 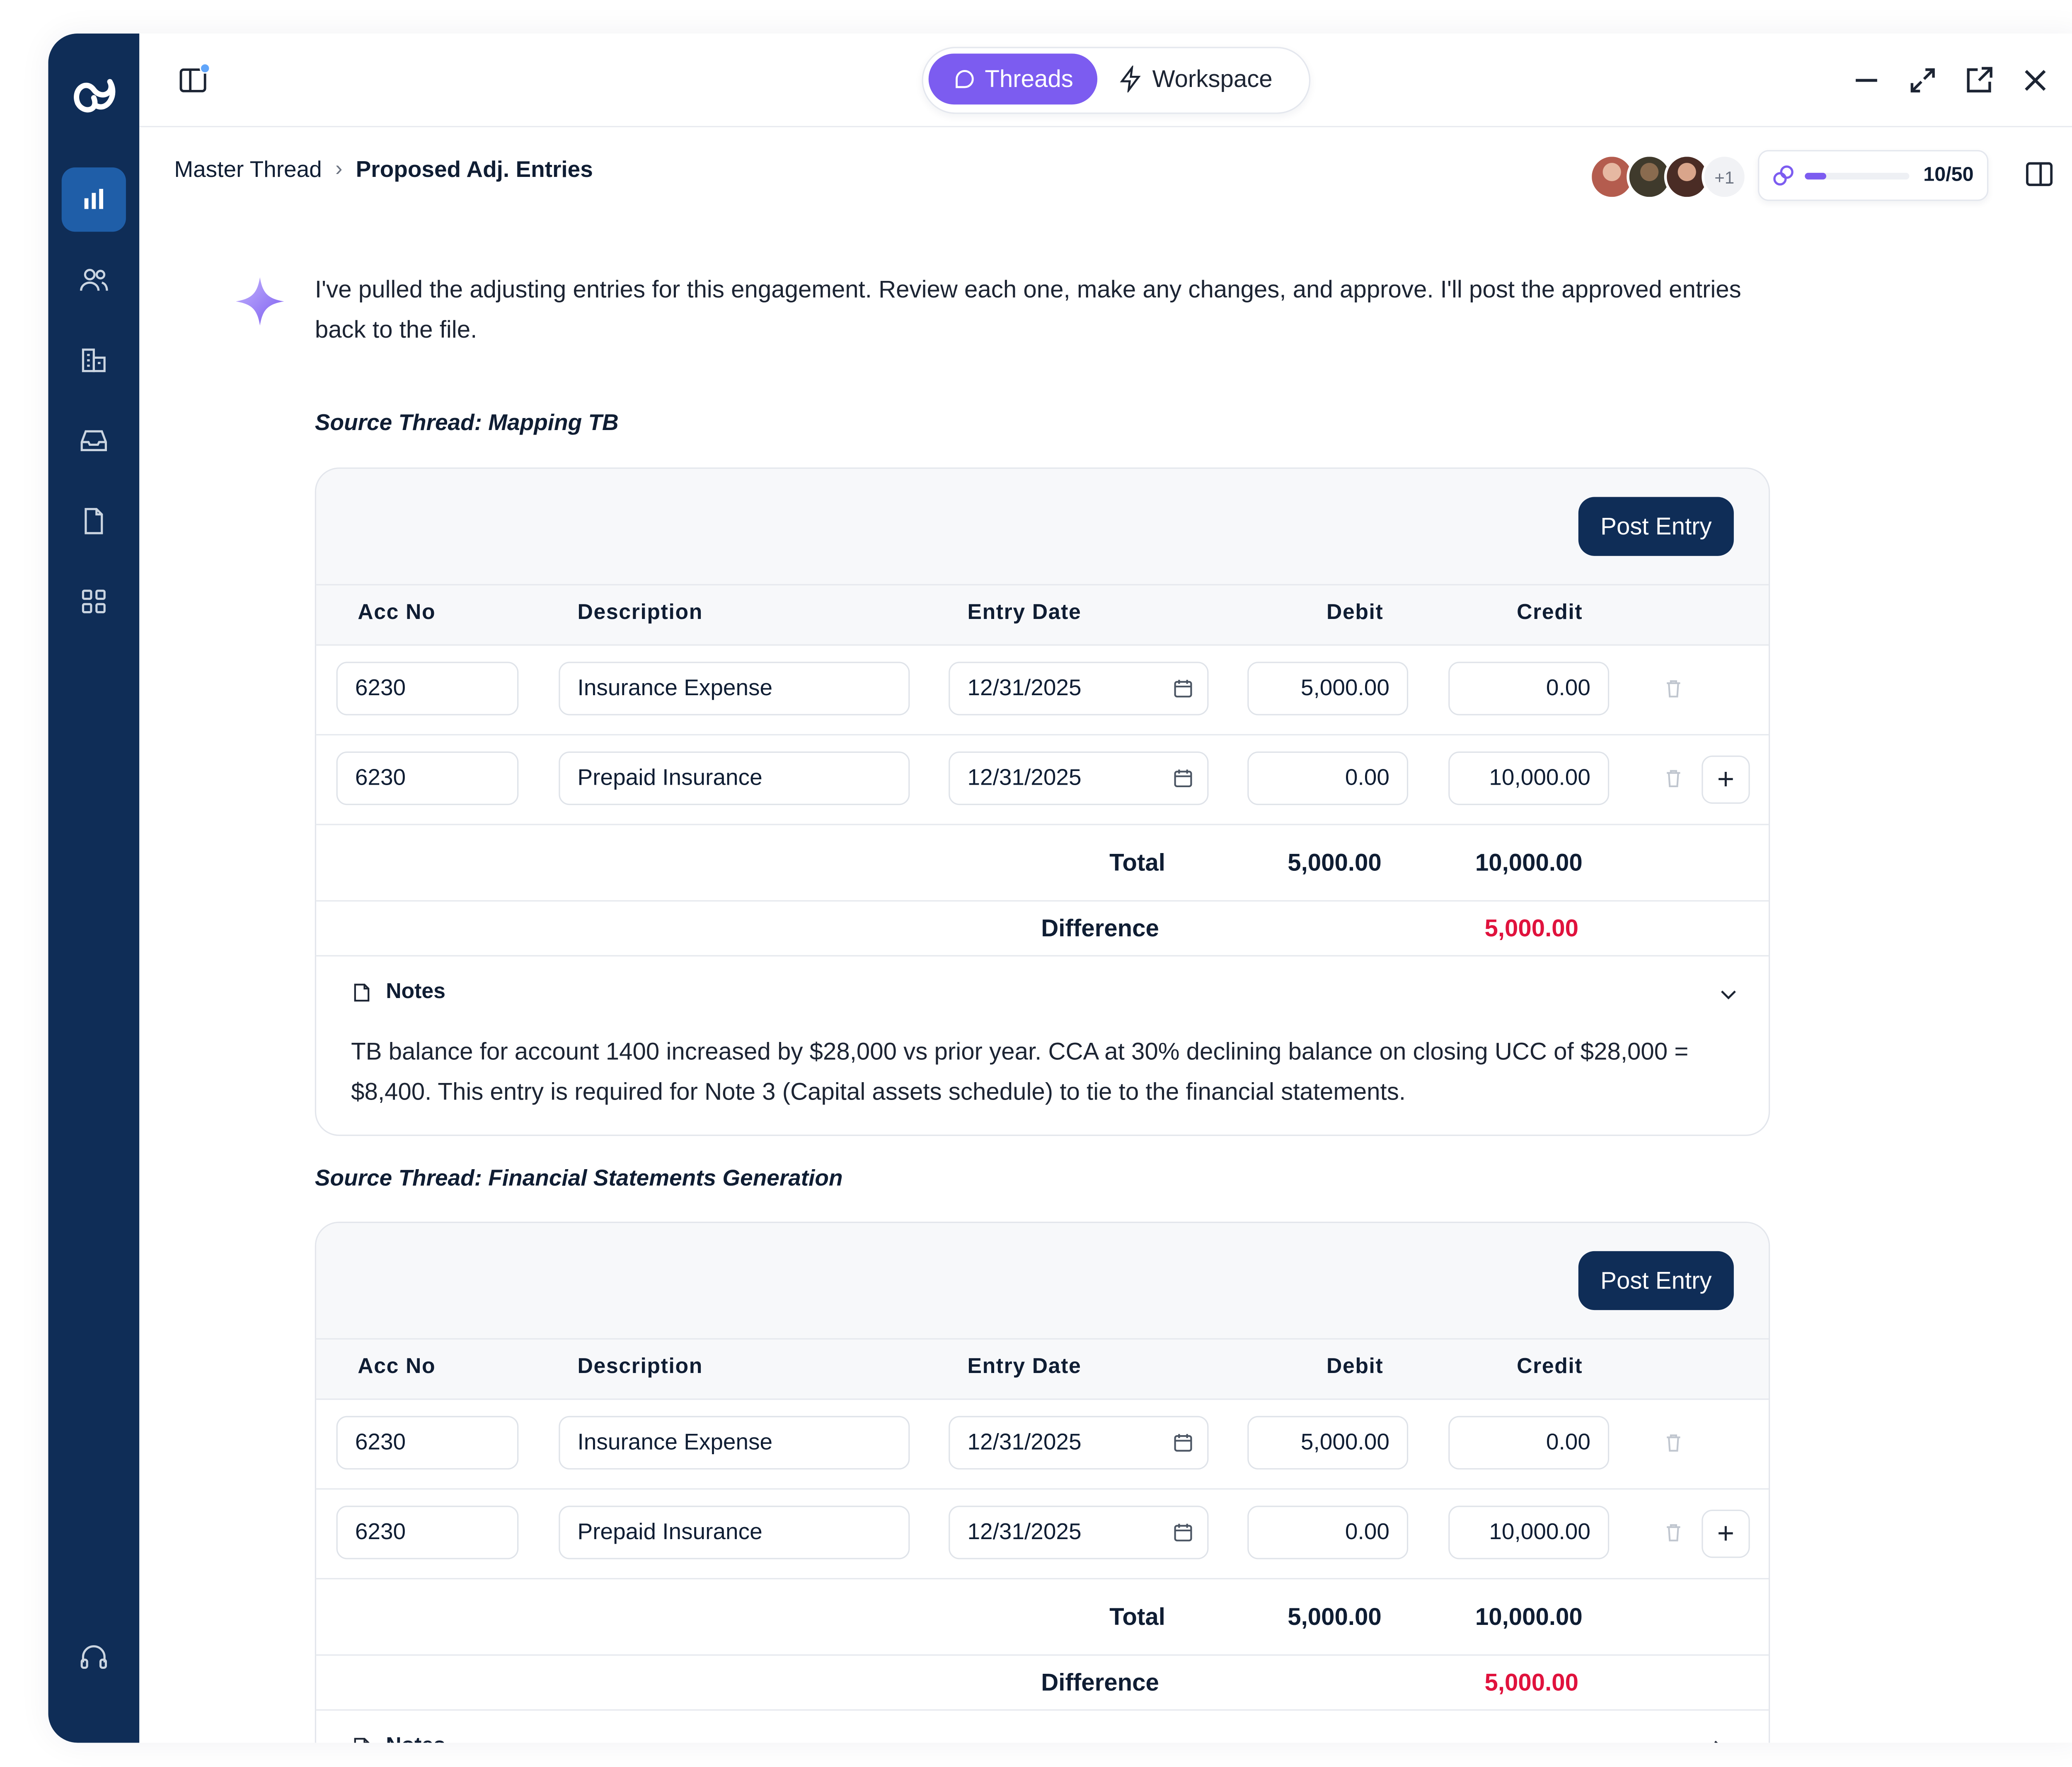 What do you see at coordinates (1922, 80) in the screenshot?
I see `expand-icon` at bounding box center [1922, 80].